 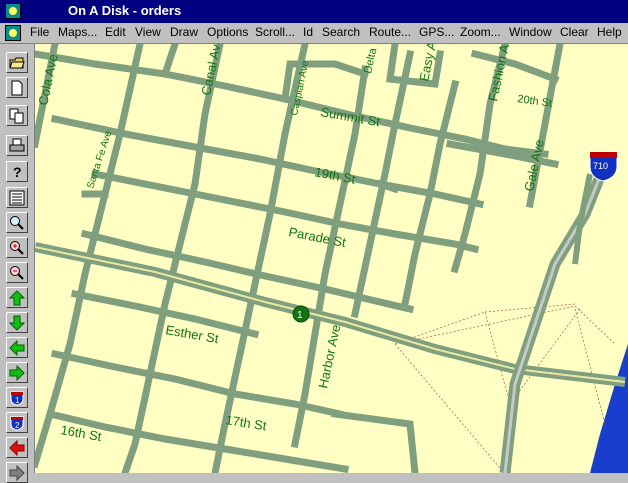 What do you see at coordinates (530, 32) in the screenshot?
I see `menu-window: Window` at bounding box center [530, 32].